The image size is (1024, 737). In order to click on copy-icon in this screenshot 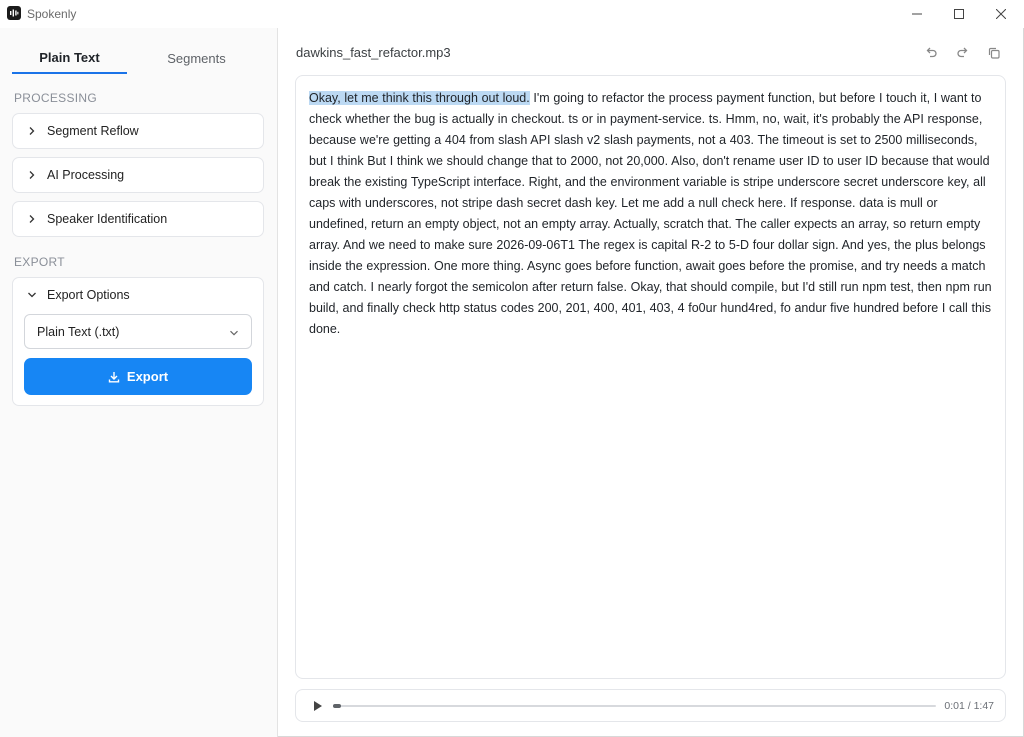, I will do `click(994, 53)`.